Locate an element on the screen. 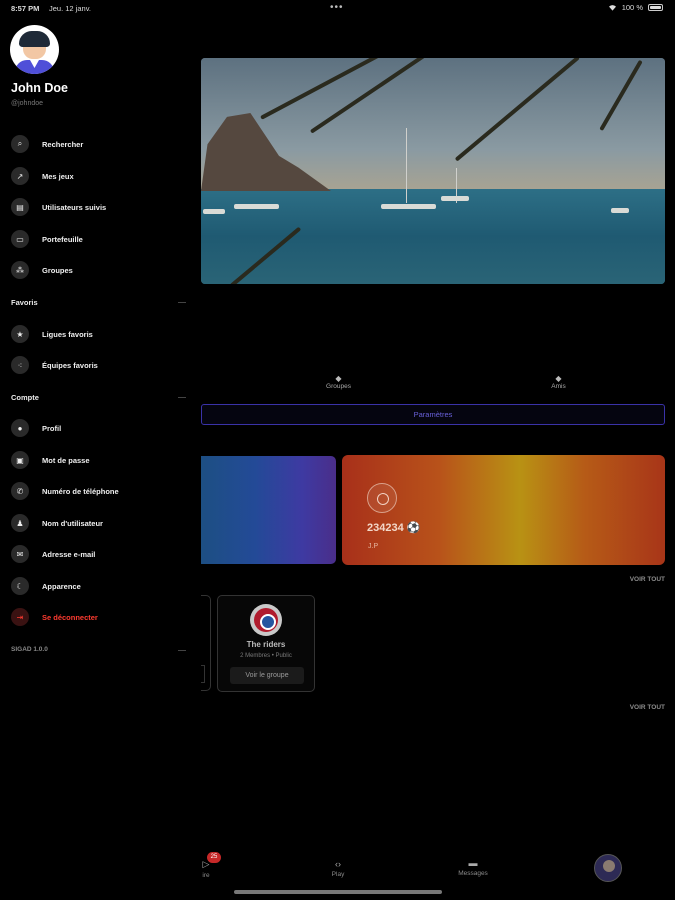 Image resolution: width=675 pixels, height=900 pixels. menu-item-mes-jeux: ↗ Mes jeux is located at coordinates (42, 176).